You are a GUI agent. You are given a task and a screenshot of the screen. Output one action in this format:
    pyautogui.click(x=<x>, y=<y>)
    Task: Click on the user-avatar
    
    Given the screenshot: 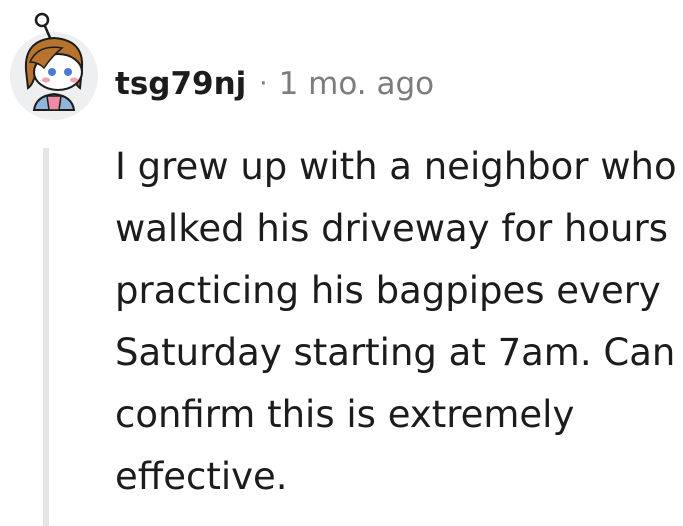 What is the action you would take?
    pyautogui.click(x=54, y=66)
    